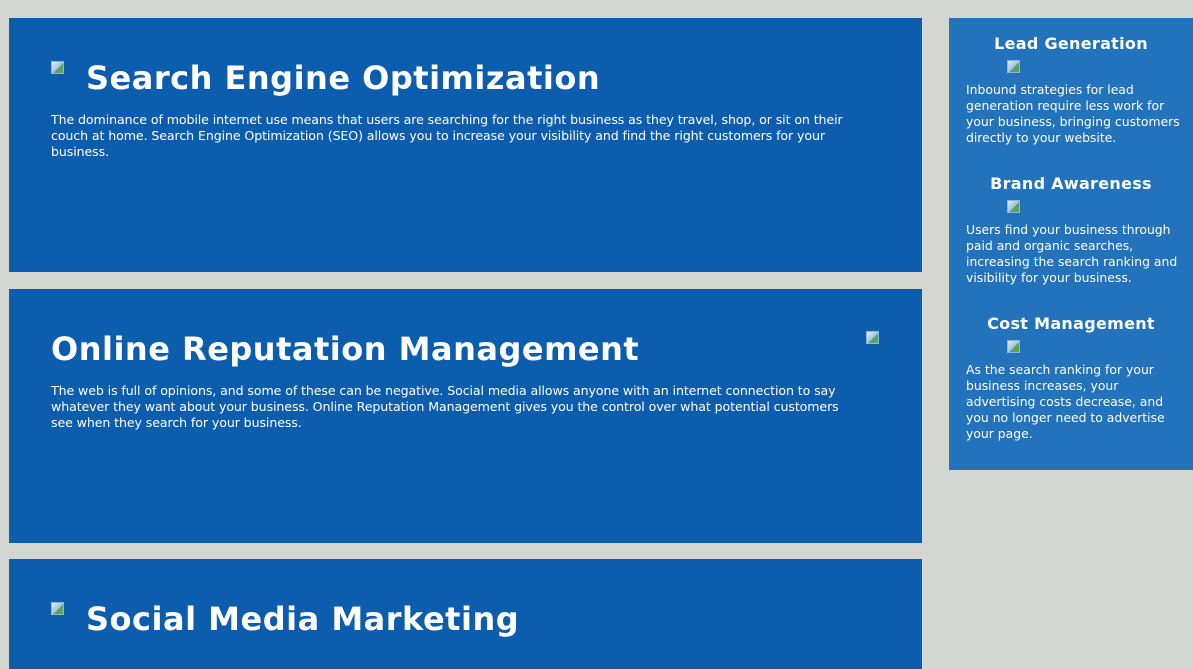 The height and width of the screenshot is (669, 1193). What do you see at coordinates (345, 349) in the screenshot?
I see `orm-title: Online Reputation Management` at bounding box center [345, 349].